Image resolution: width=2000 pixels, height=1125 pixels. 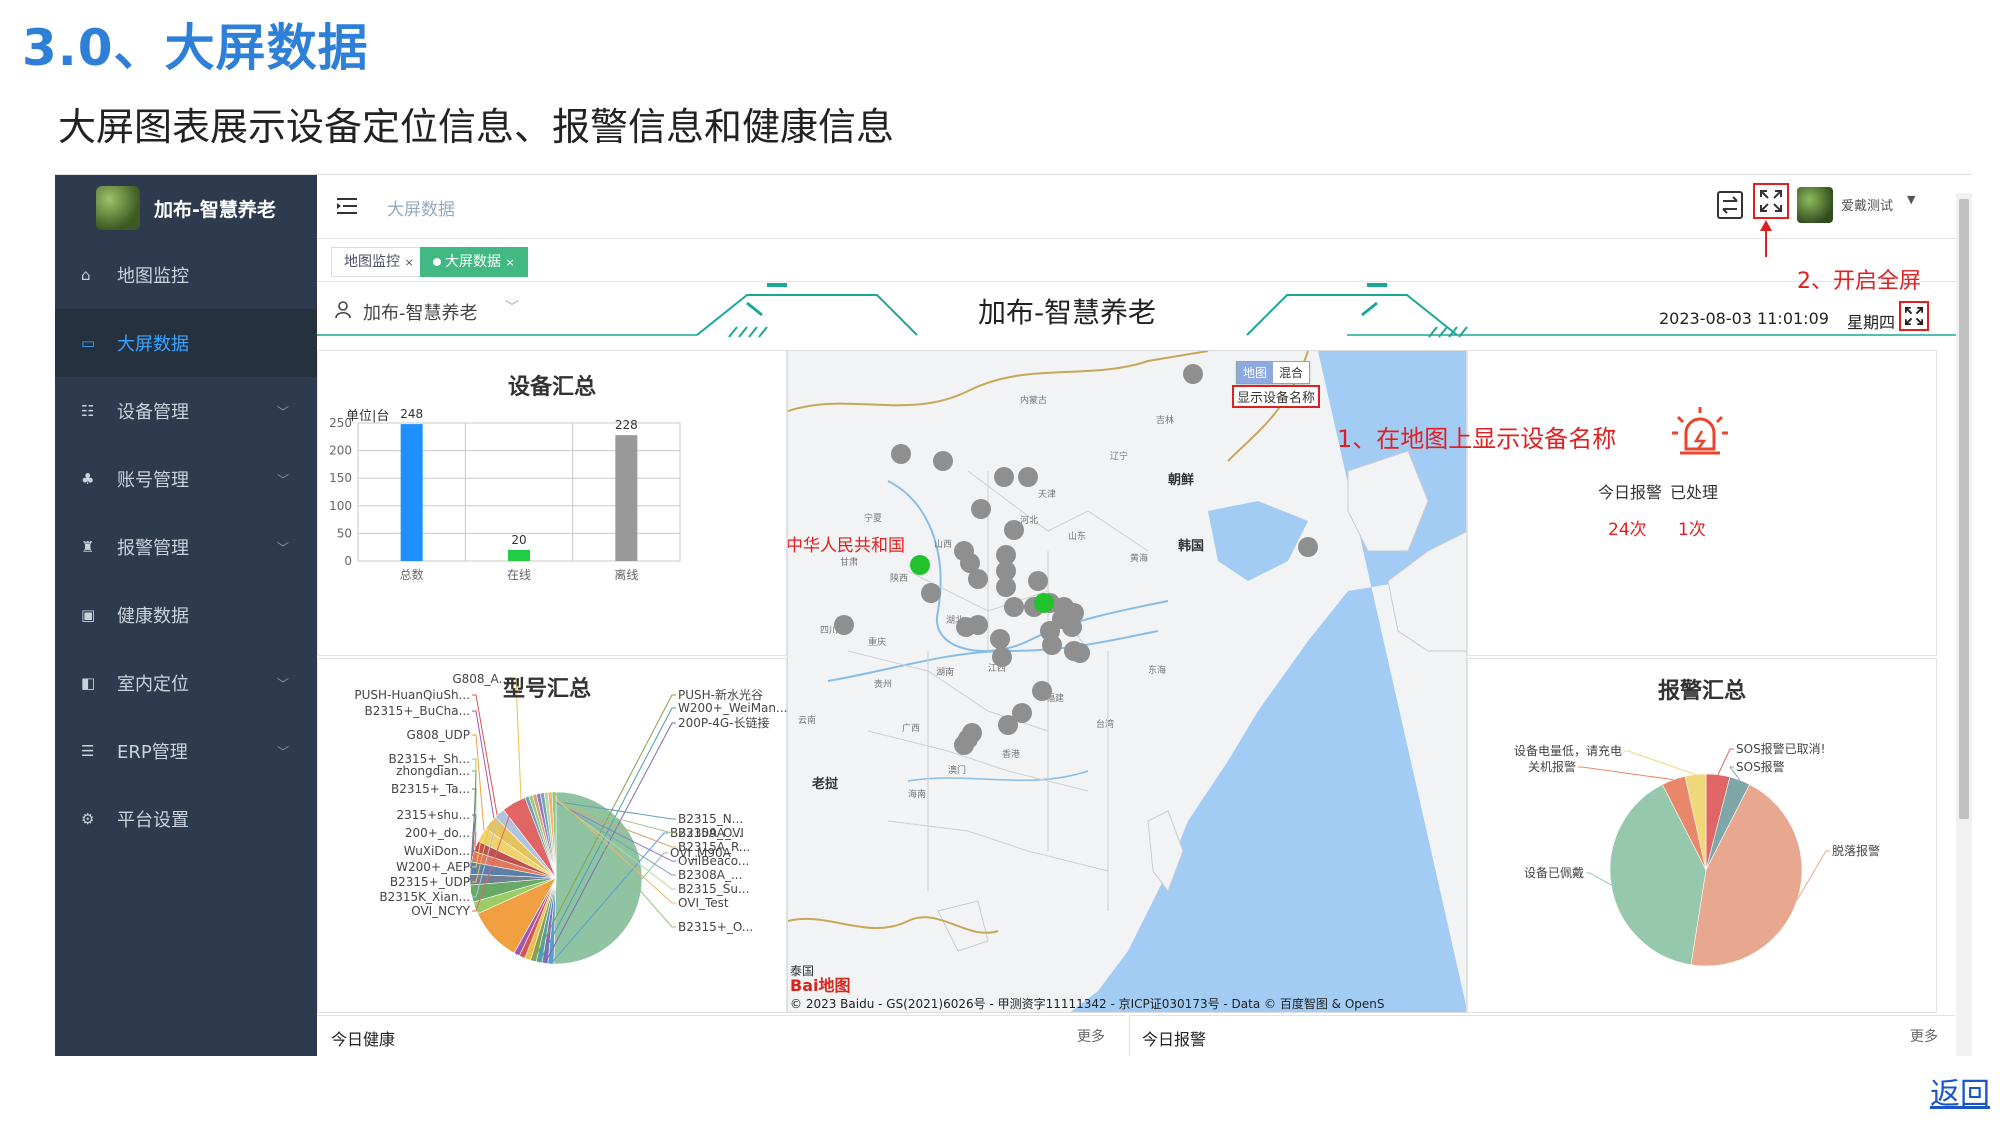 I want to click on sidebar-item: ▣ 健康数据, so click(x=186, y=615).